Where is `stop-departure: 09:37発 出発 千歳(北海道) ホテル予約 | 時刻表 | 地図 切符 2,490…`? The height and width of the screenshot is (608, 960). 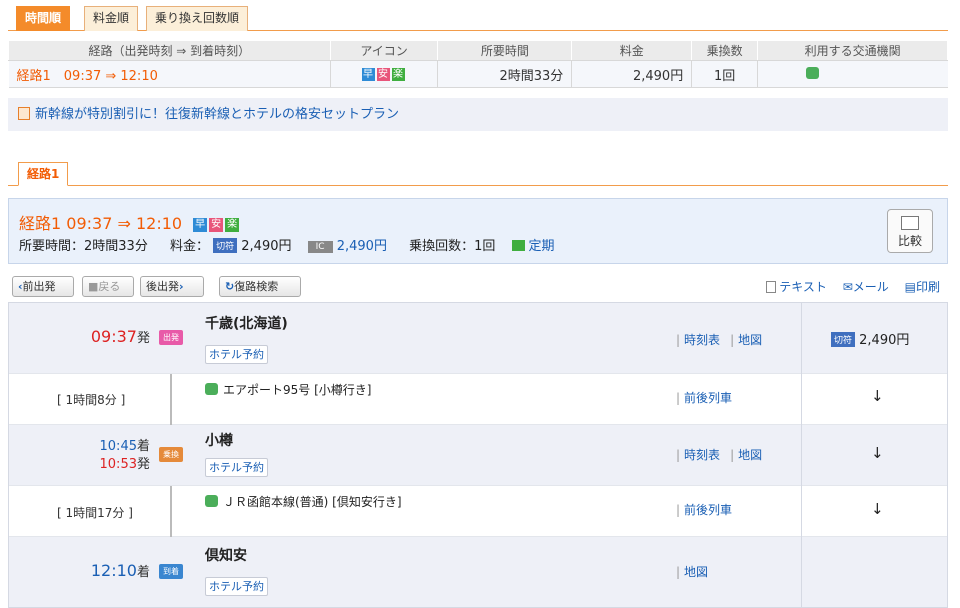 stop-departure: 09:37発 出発 千歳(北海道) ホテル予約 | 時刻表 | 地図 切符 2,490… is located at coordinates (478, 338).